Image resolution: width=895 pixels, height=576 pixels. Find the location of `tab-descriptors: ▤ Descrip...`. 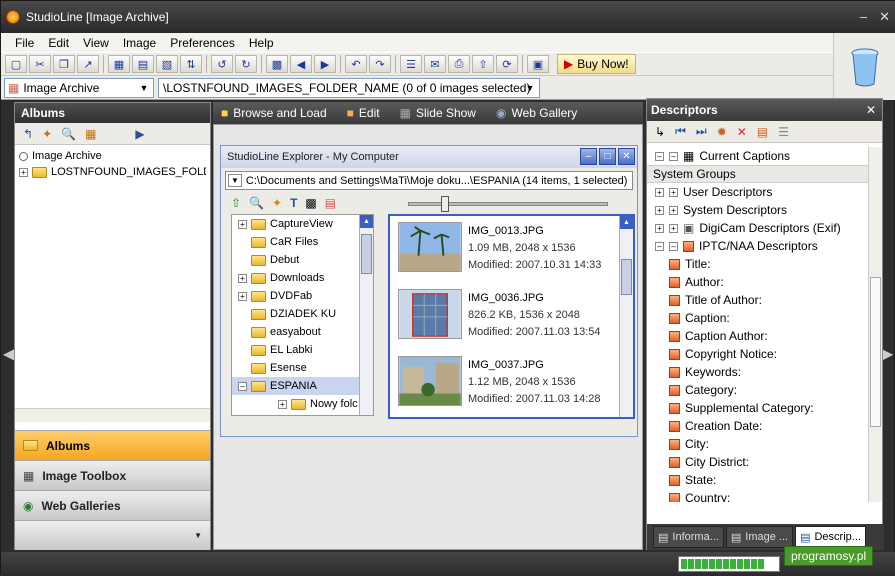

tab-descriptors: ▤ Descrip... is located at coordinates (830, 537).